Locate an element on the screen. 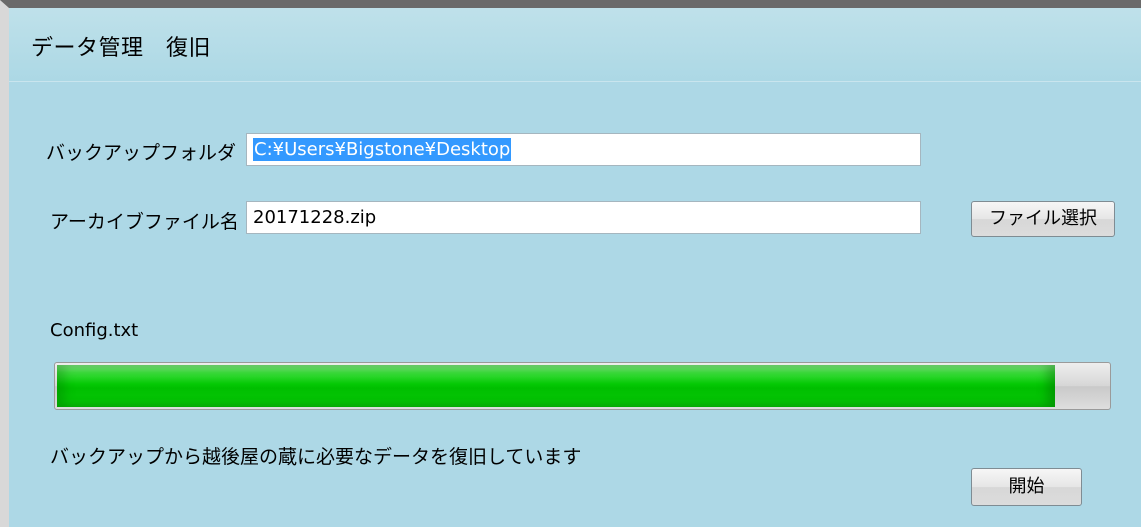  select-file-button: ファイル選択 is located at coordinates (1043, 219).